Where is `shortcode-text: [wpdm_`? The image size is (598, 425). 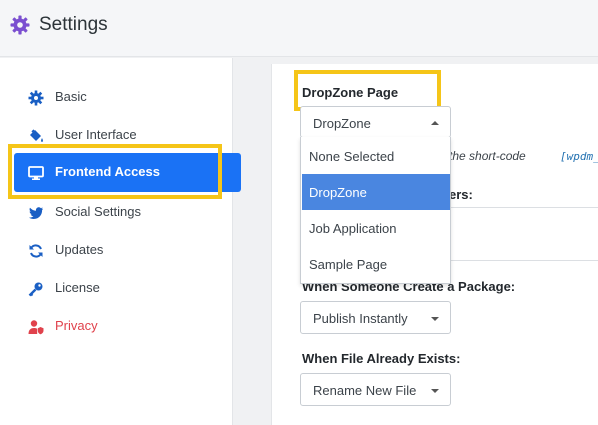
shortcode-text: [wpdm_ is located at coordinates (579, 156).